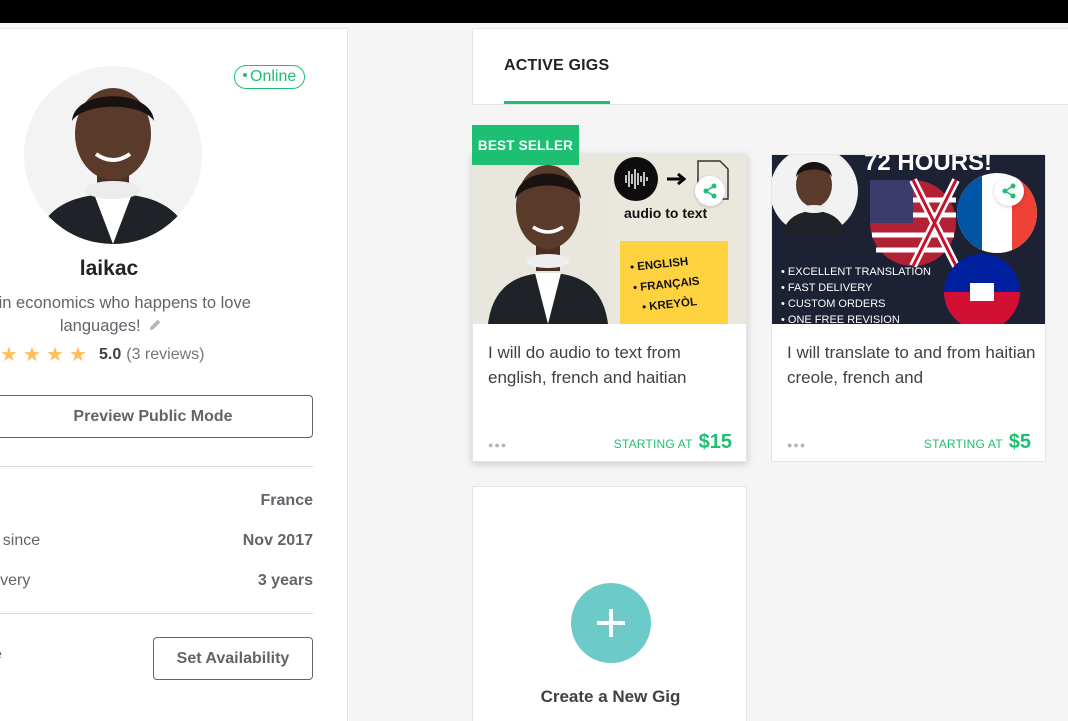  I want to click on avatar, so click(113, 155).